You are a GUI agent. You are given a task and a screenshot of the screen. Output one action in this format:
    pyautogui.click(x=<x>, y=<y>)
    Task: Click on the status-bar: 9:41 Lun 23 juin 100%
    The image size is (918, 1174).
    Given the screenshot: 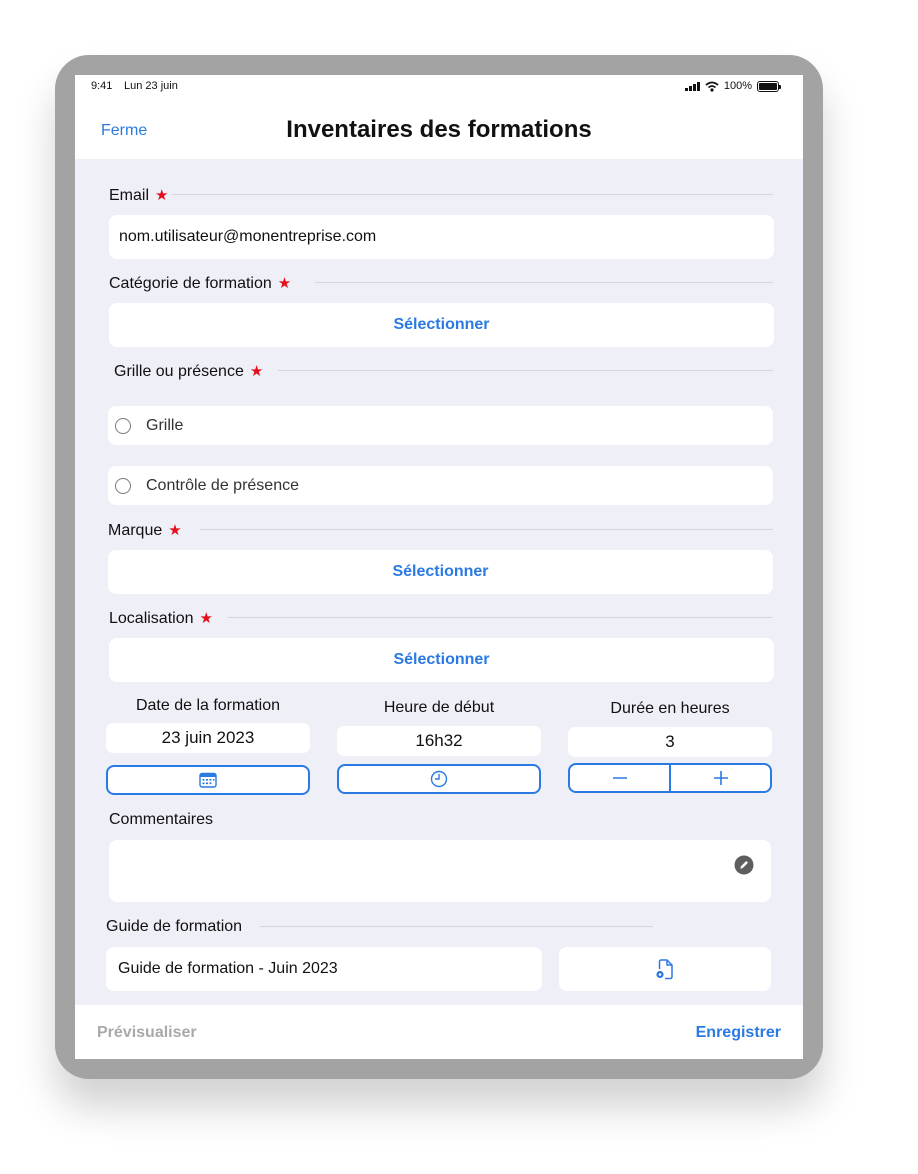 What is the action you would take?
    pyautogui.click(x=439, y=87)
    